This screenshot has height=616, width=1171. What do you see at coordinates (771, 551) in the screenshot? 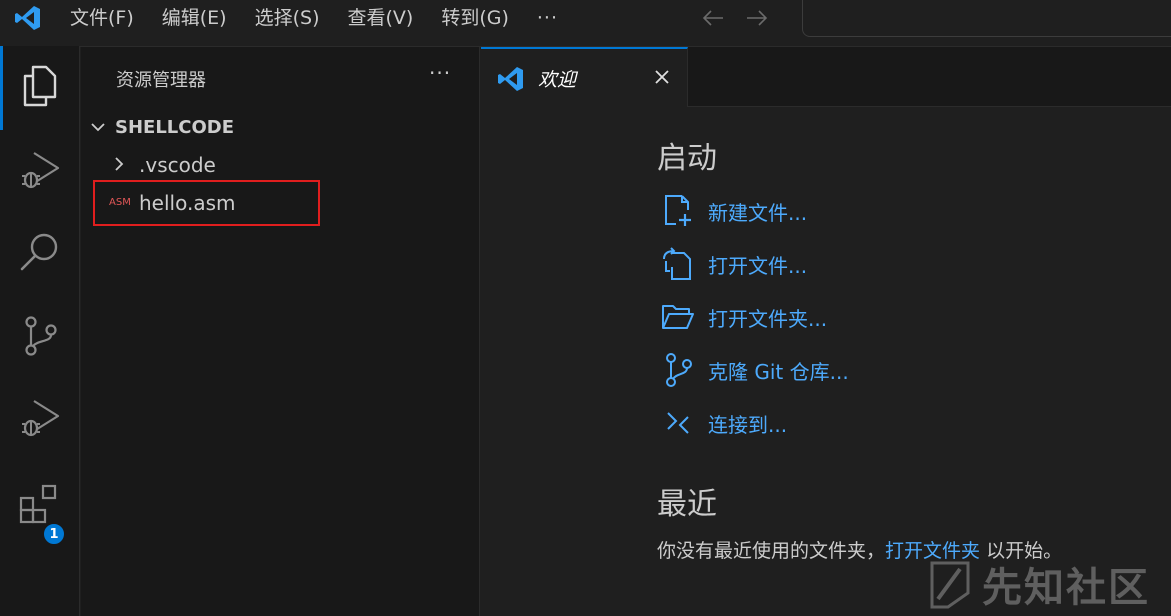
I see `recent-prefix-text: 你没有最近使用的文件夹，` at bounding box center [771, 551].